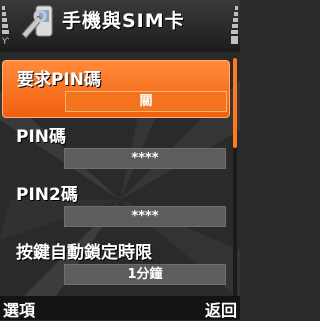 This screenshot has width=320, height=321. I want to click on setting-item-keylock-timeout: 按鍵自動鎖定時限 1分鐘, so click(116, 263).